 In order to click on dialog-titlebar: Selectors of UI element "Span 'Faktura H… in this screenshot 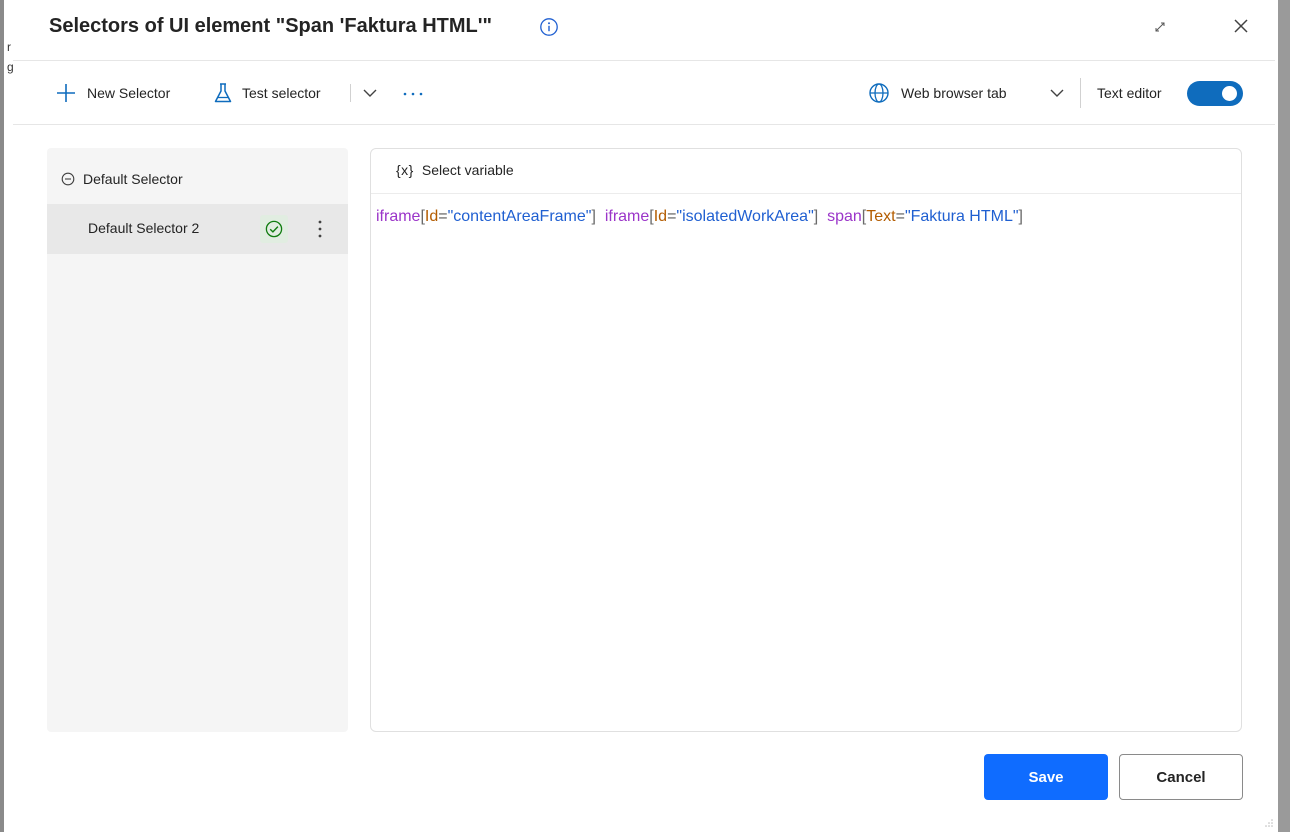, I will do `click(644, 30)`.